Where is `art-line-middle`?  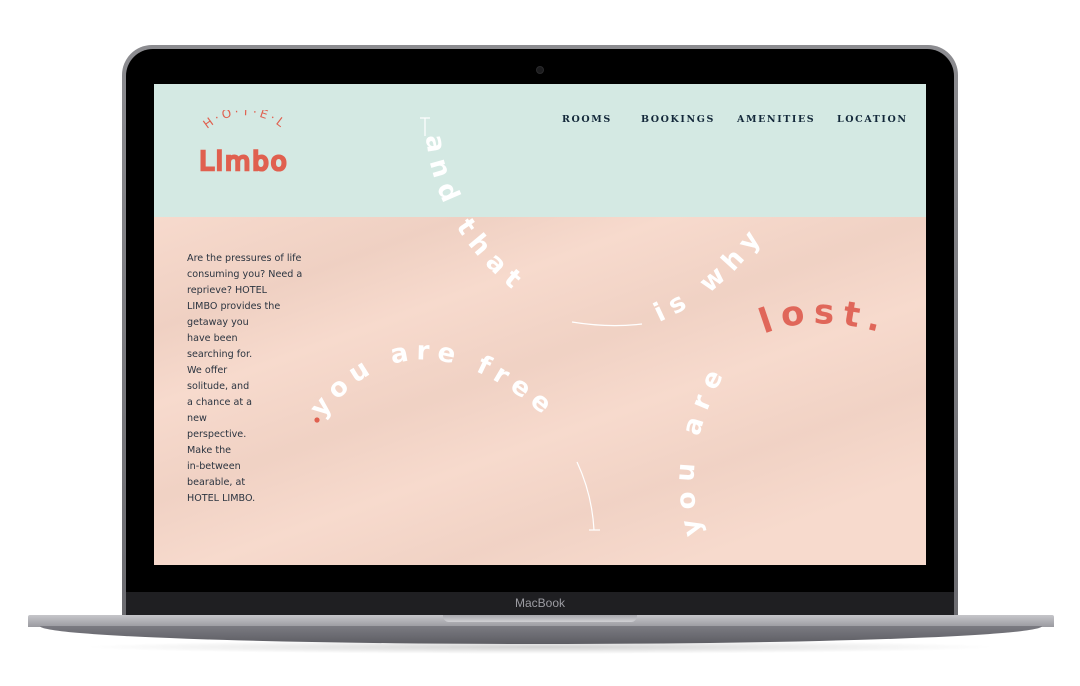 art-line-middle is located at coordinates (607, 324).